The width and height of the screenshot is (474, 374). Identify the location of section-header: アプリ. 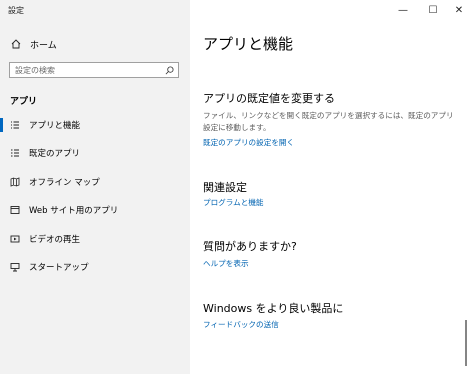
(24, 102).